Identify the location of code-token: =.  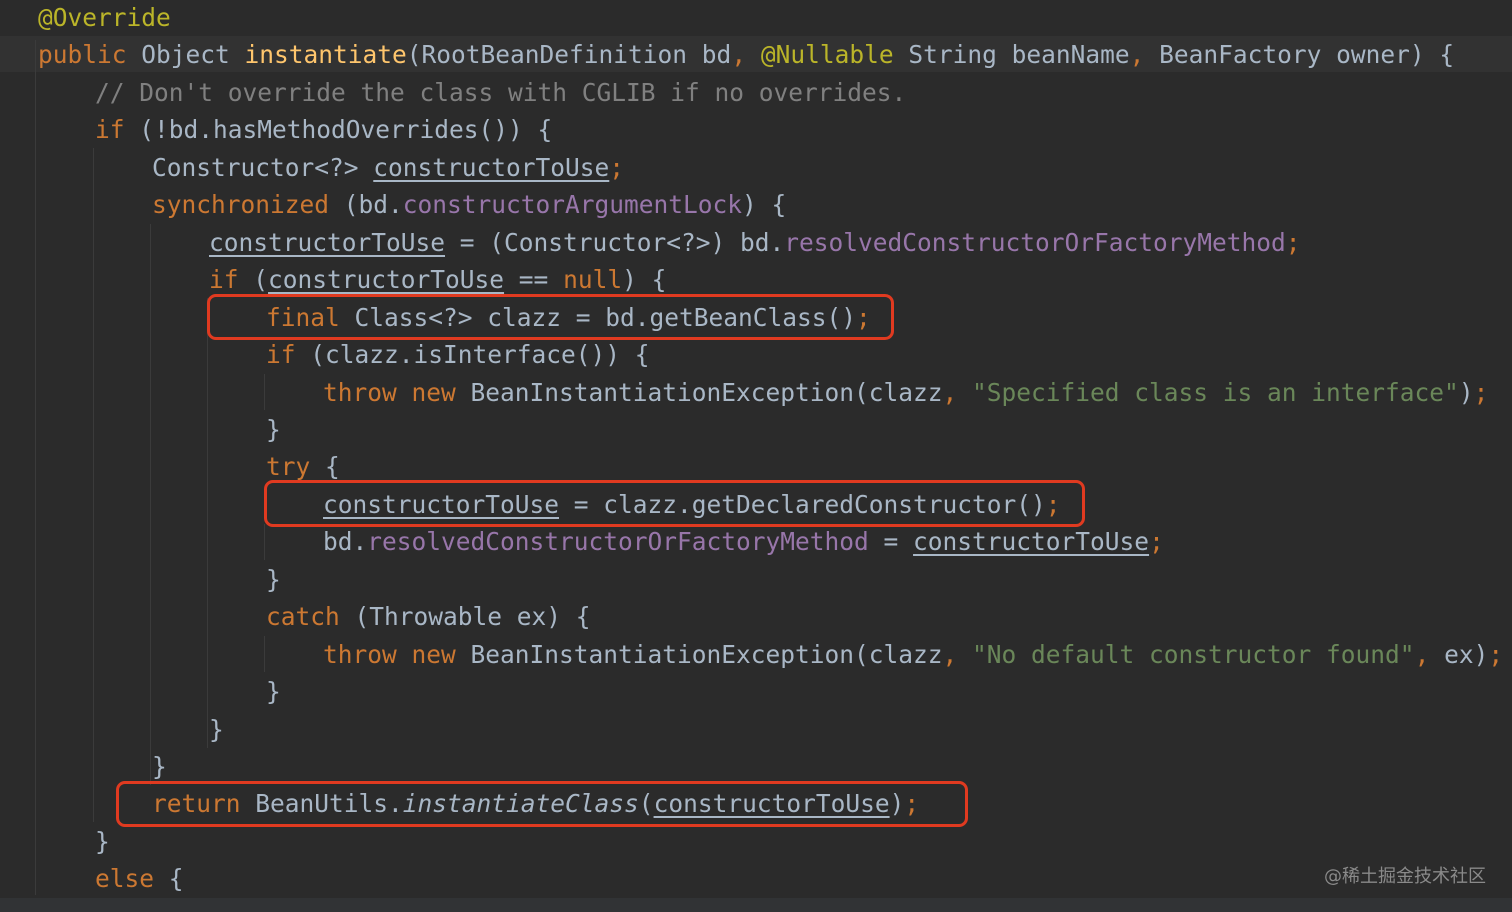
(891, 542).